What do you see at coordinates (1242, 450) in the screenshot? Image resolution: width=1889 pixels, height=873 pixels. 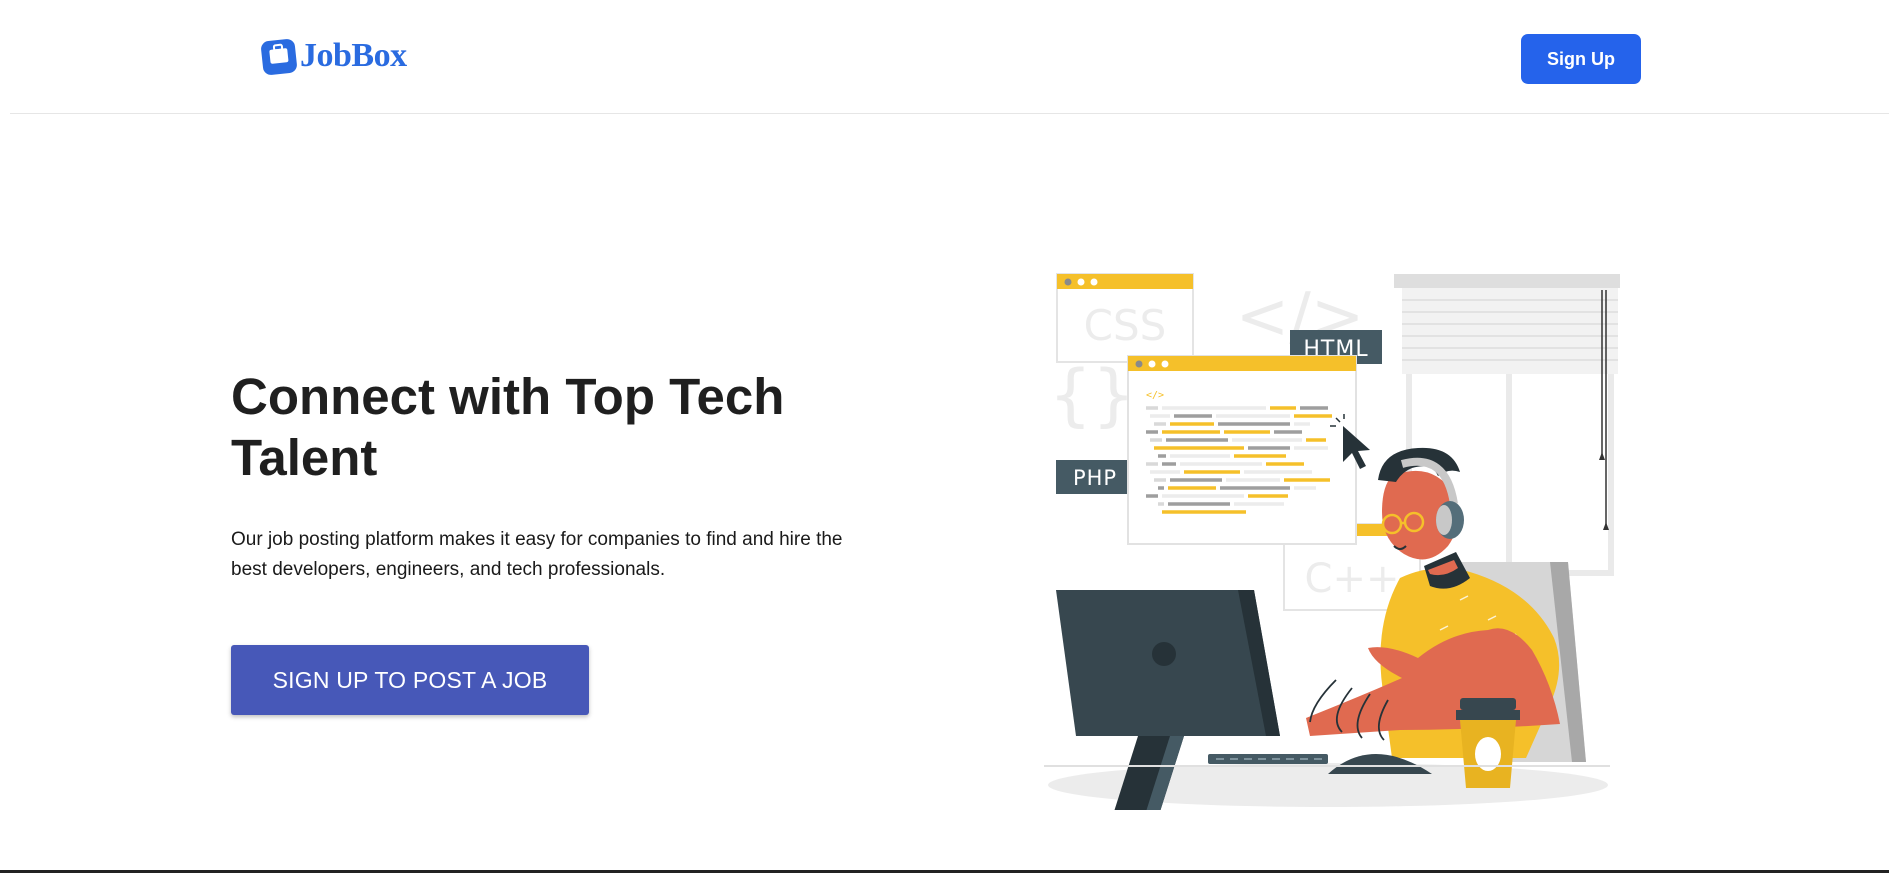 I see `code-window: </>` at bounding box center [1242, 450].